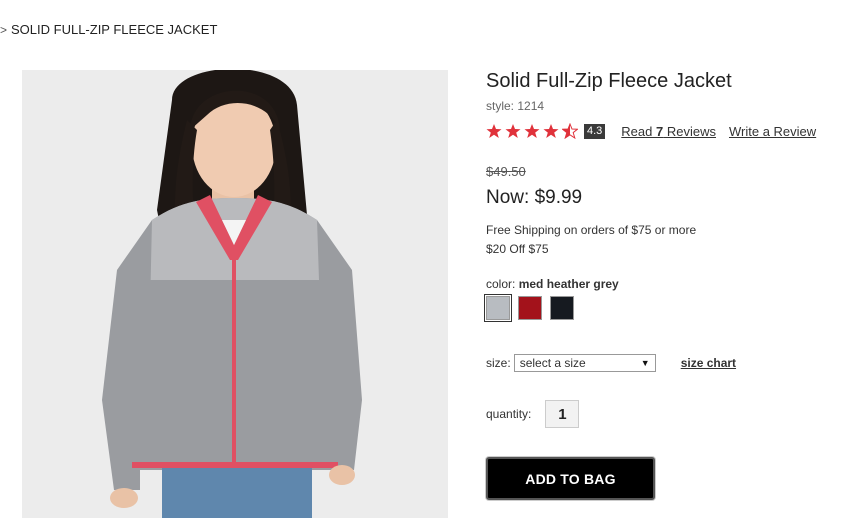 The height and width of the screenshot is (518, 863). What do you see at coordinates (645, 363) in the screenshot?
I see `dropdown-arrow-icon: ▼` at bounding box center [645, 363].